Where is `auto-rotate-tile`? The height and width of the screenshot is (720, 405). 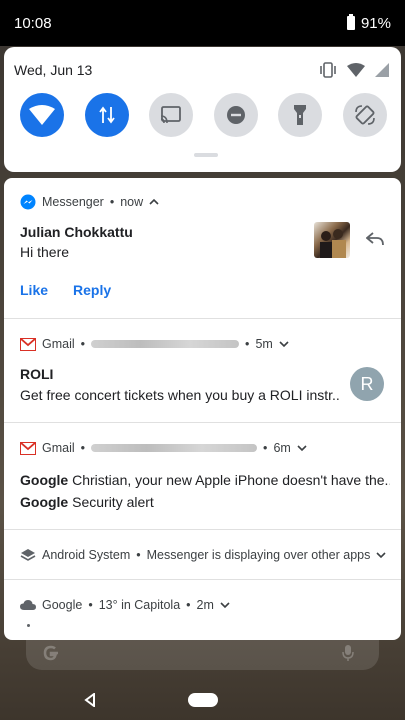
auto-rotate-tile is located at coordinates (364, 115).